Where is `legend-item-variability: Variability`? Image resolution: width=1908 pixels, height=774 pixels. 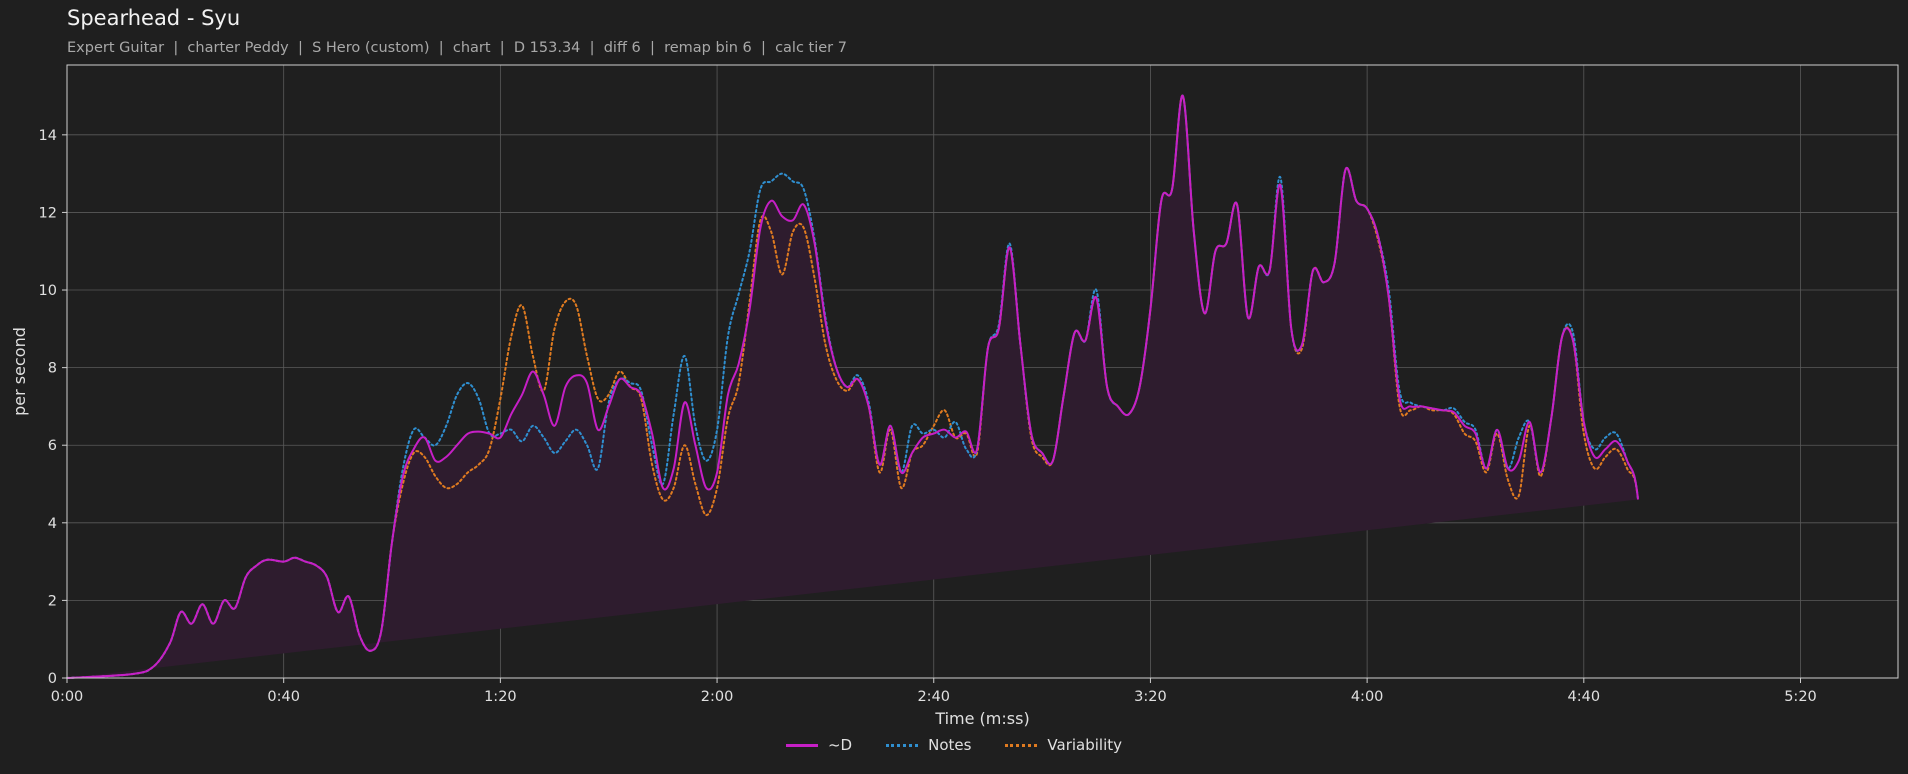
legend-item-variability: Variability is located at coordinates (1063, 745).